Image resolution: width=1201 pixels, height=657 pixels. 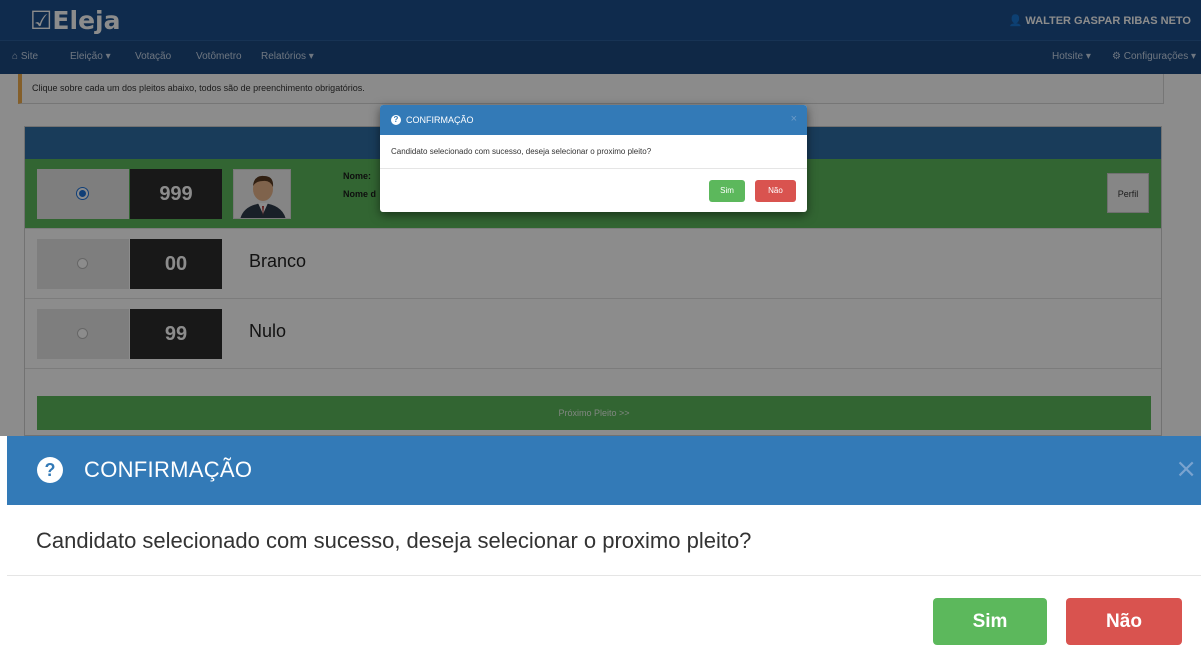 I want to click on mini-dialog-title: CONFIRMAÇÃO, so click(x=440, y=120).